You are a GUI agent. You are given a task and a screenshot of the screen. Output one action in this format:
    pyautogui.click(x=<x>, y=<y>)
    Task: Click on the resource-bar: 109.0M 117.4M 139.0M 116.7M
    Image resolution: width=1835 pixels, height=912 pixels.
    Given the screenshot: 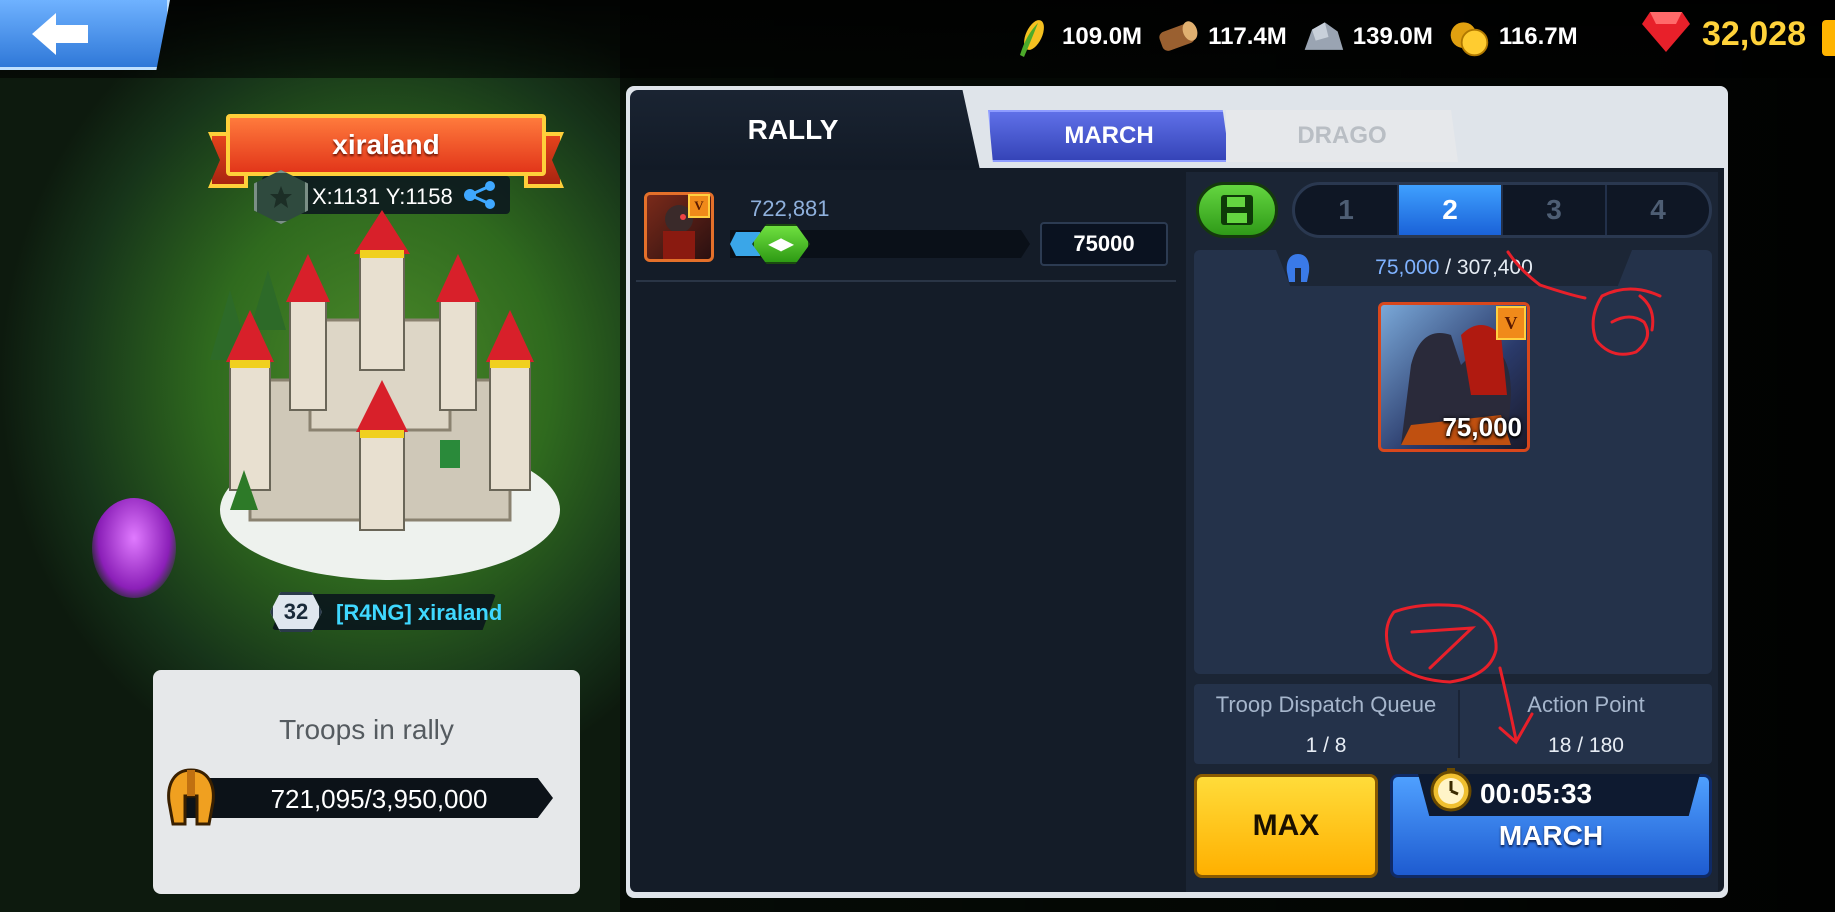 What is the action you would take?
    pyautogui.click(x=1294, y=37)
    